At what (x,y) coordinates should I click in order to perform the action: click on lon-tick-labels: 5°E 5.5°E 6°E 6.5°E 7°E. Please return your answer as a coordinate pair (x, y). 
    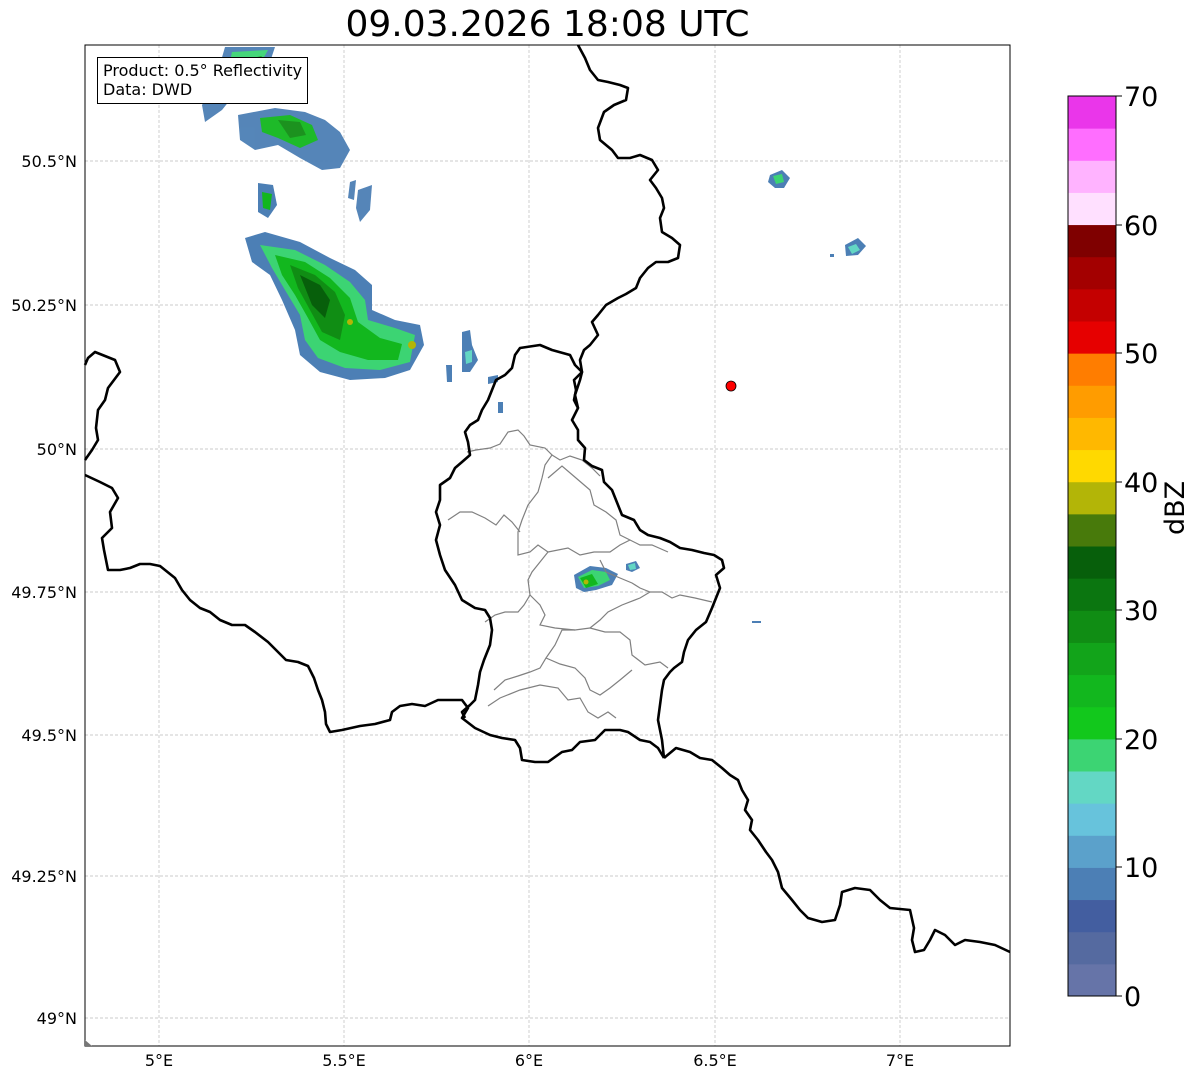
    Looking at the image, I should click on (529, 1060).